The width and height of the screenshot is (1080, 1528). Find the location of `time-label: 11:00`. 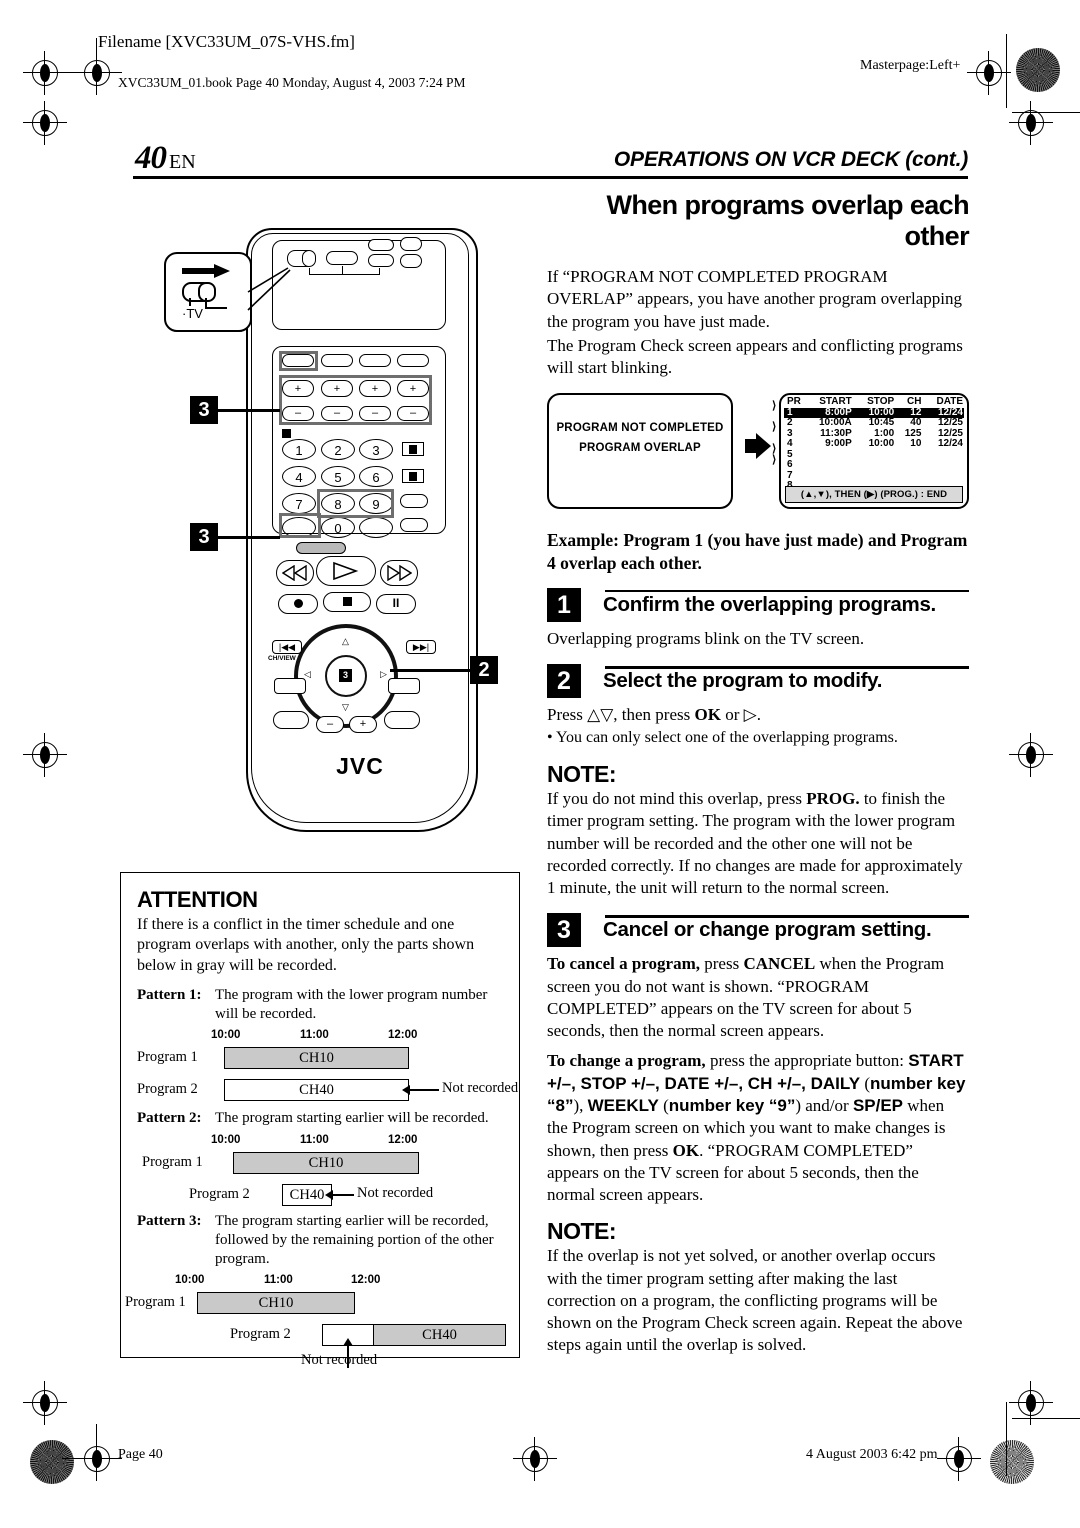

time-label: 11:00 is located at coordinates (278, 1280).